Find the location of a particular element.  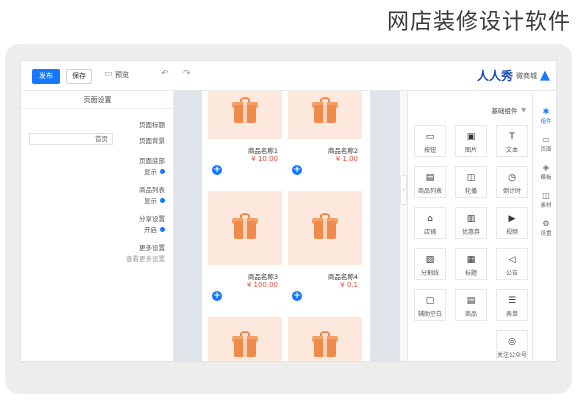

component-divider: ▨ 分割线 is located at coordinates (430, 264).